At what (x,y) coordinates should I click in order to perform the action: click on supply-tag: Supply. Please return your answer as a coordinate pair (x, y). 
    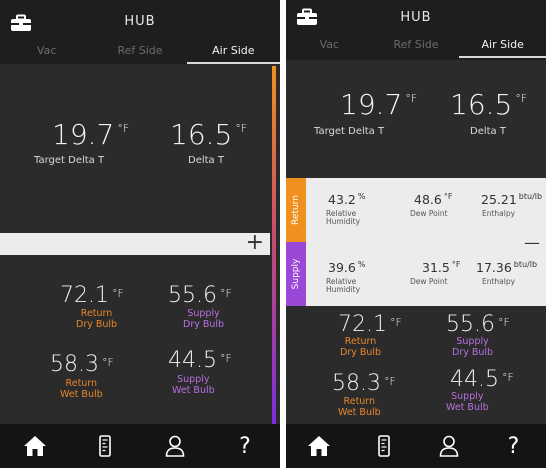
    Looking at the image, I should click on (296, 274).